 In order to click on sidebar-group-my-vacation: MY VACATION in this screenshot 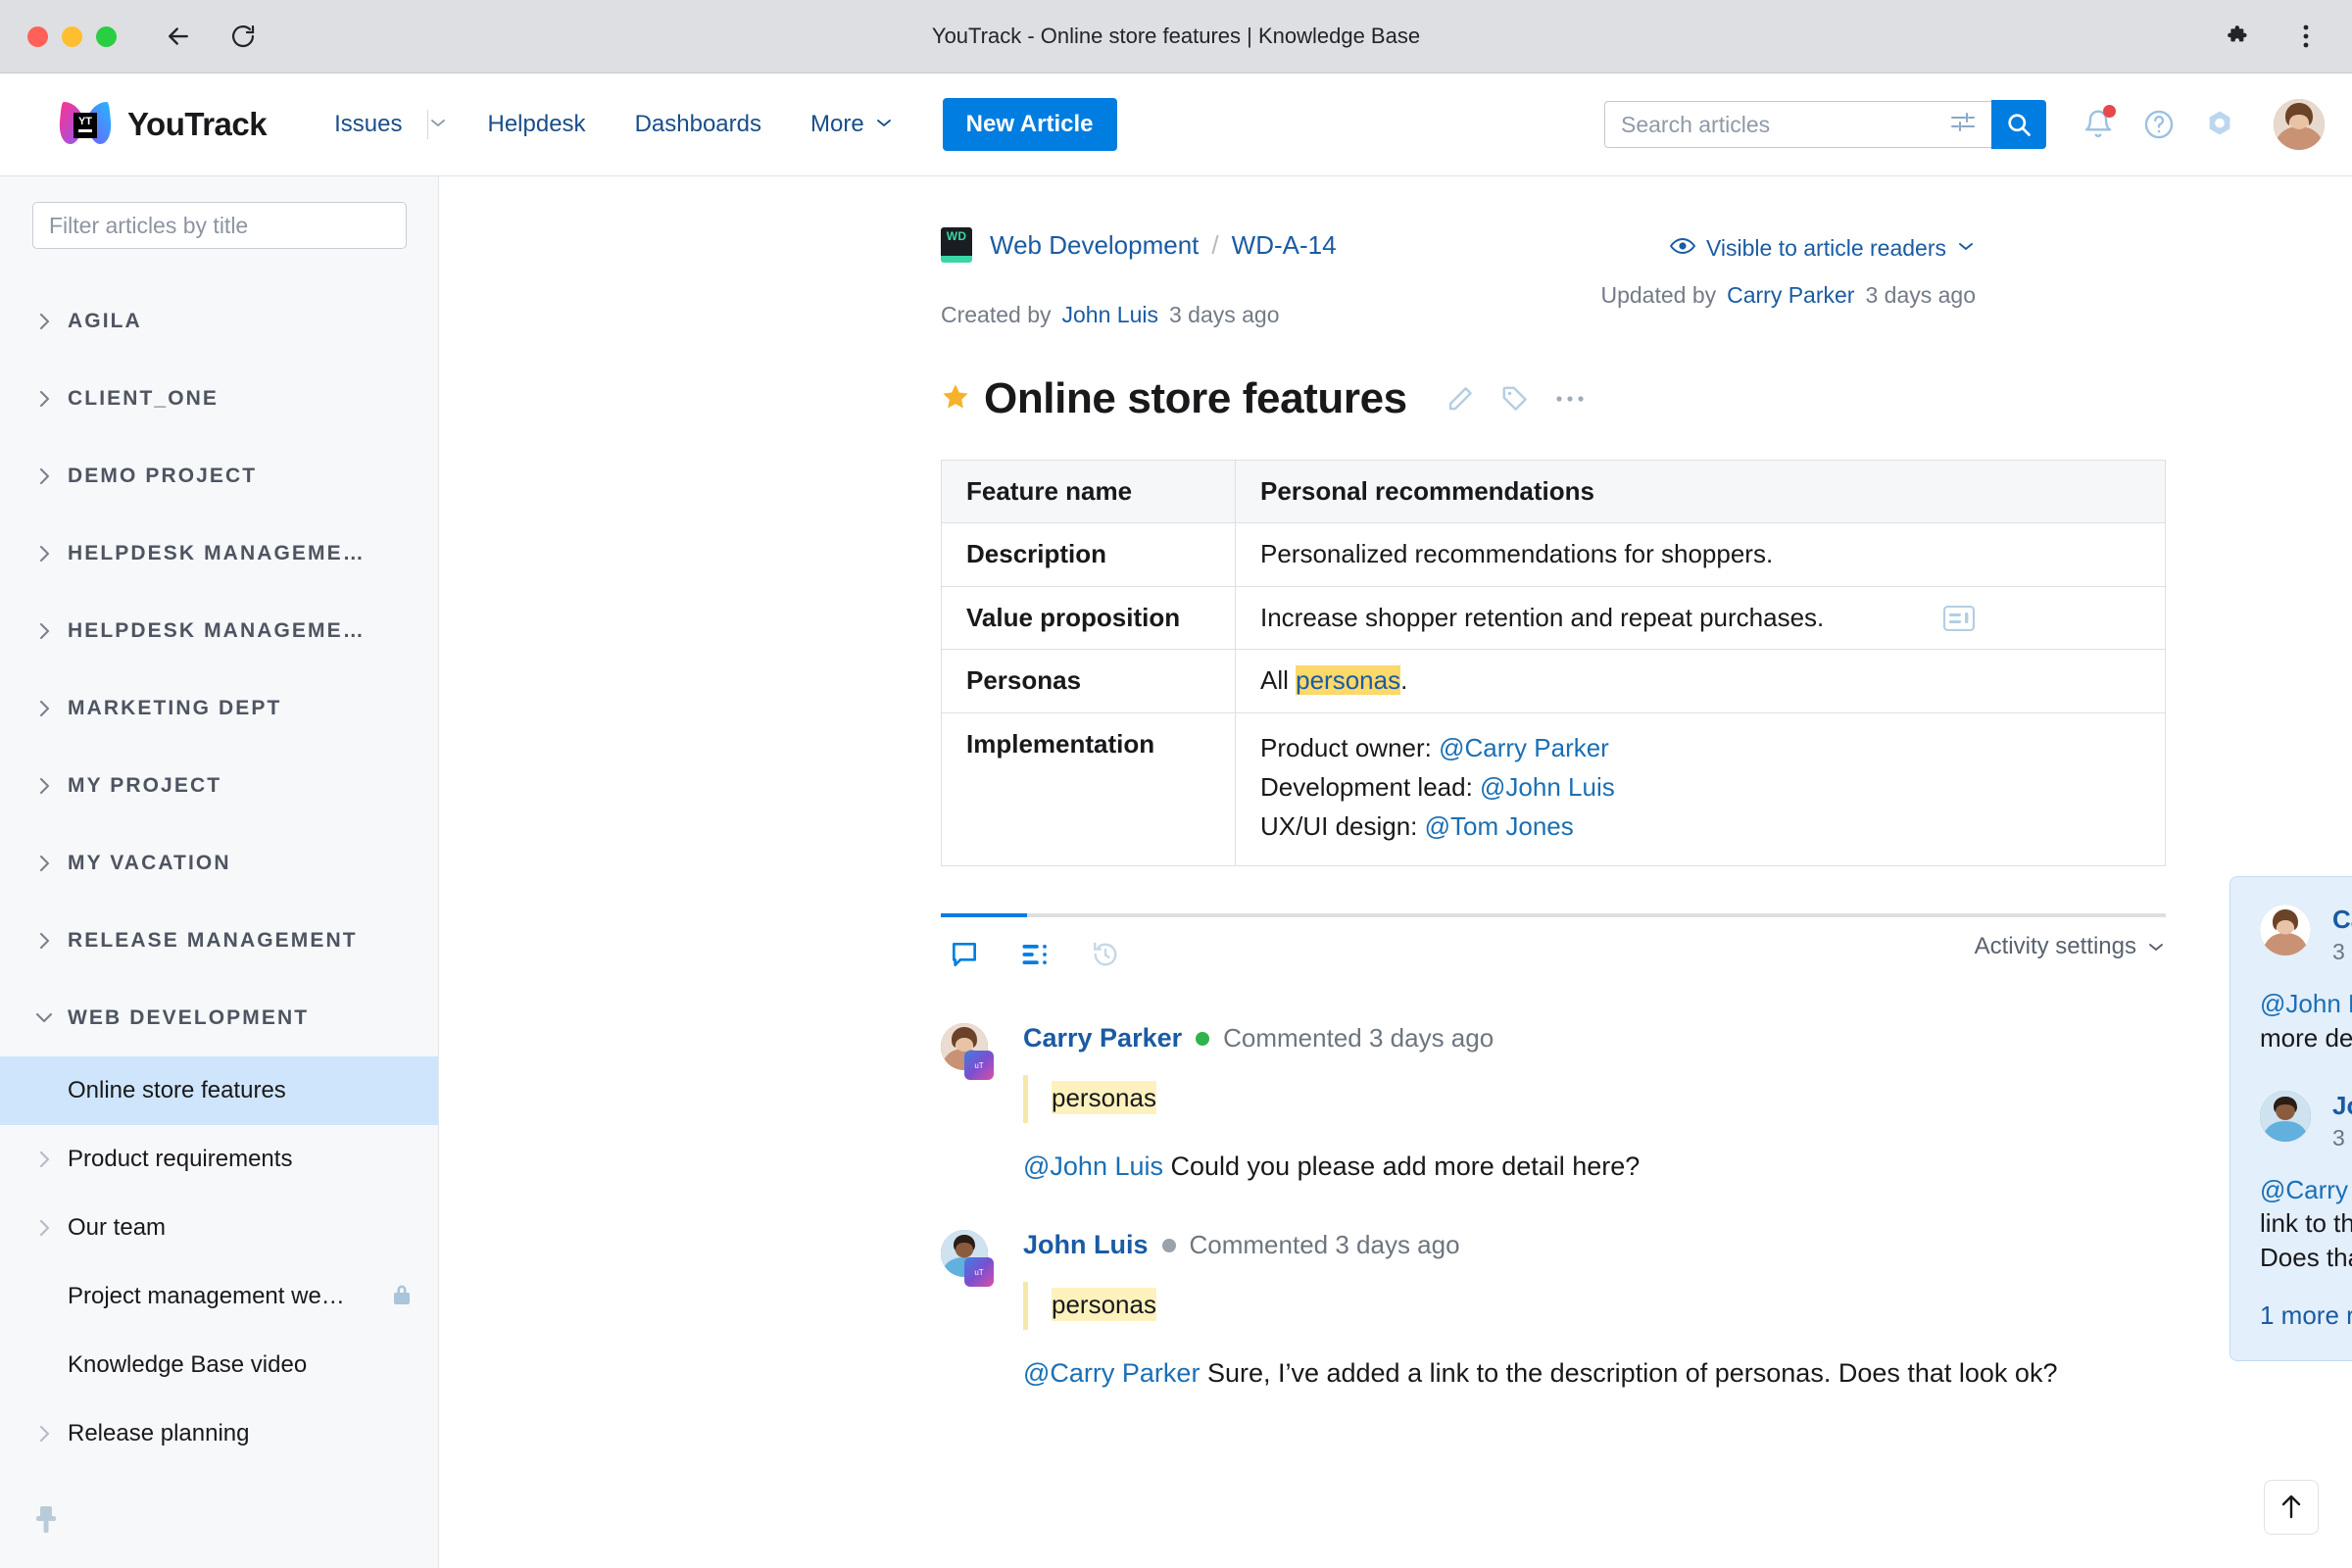, I will do `click(219, 863)`.